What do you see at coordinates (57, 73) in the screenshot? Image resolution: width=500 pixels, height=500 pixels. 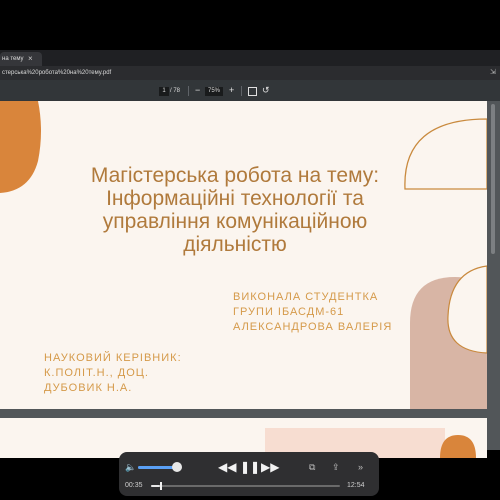 I see `url-text: стерська%20робота%20на%20тему.pdf` at bounding box center [57, 73].